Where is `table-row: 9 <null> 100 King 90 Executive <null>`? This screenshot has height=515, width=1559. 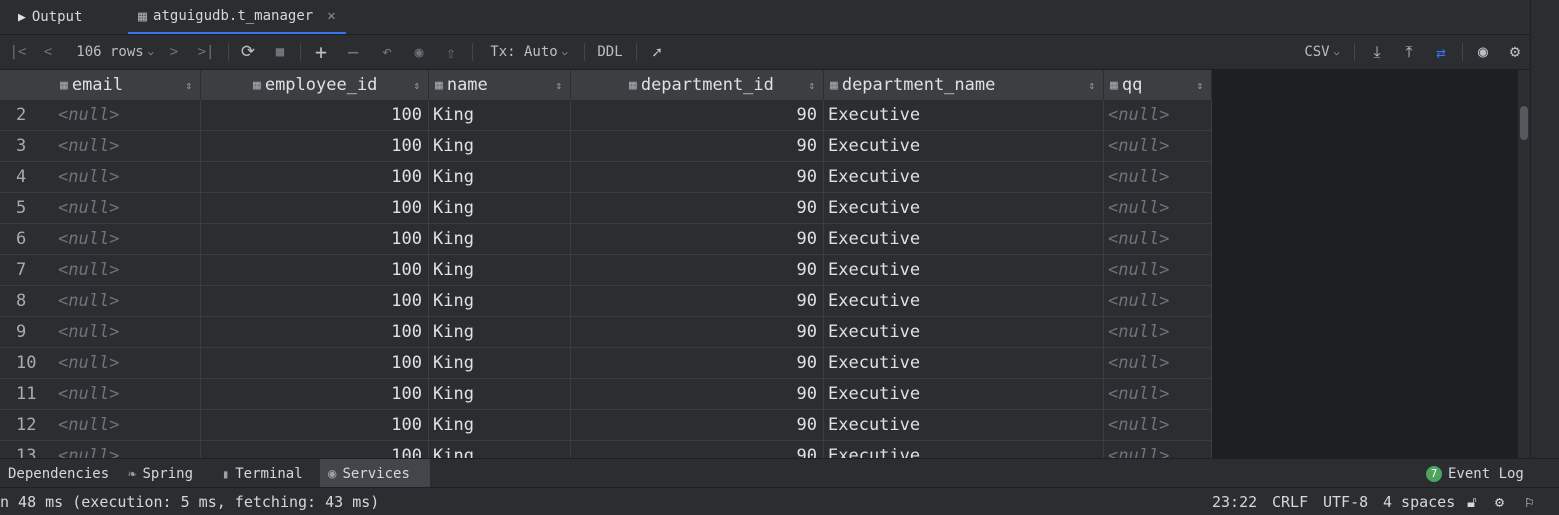 table-row: 9 <null> 100 King 90 Executive <null> is located at coordinates (606, 332).